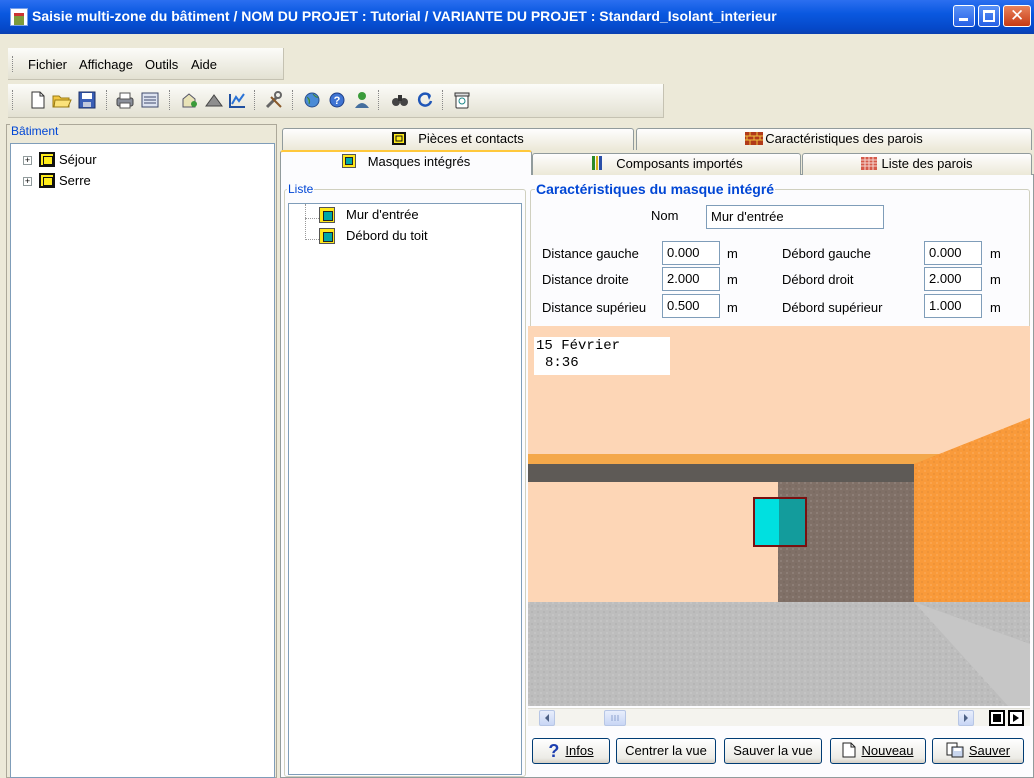  What do you see at coordinates (35, 131) in the screenshot?
I see `building-panel-label: Bâtiment` at bounding box center [35, 131].